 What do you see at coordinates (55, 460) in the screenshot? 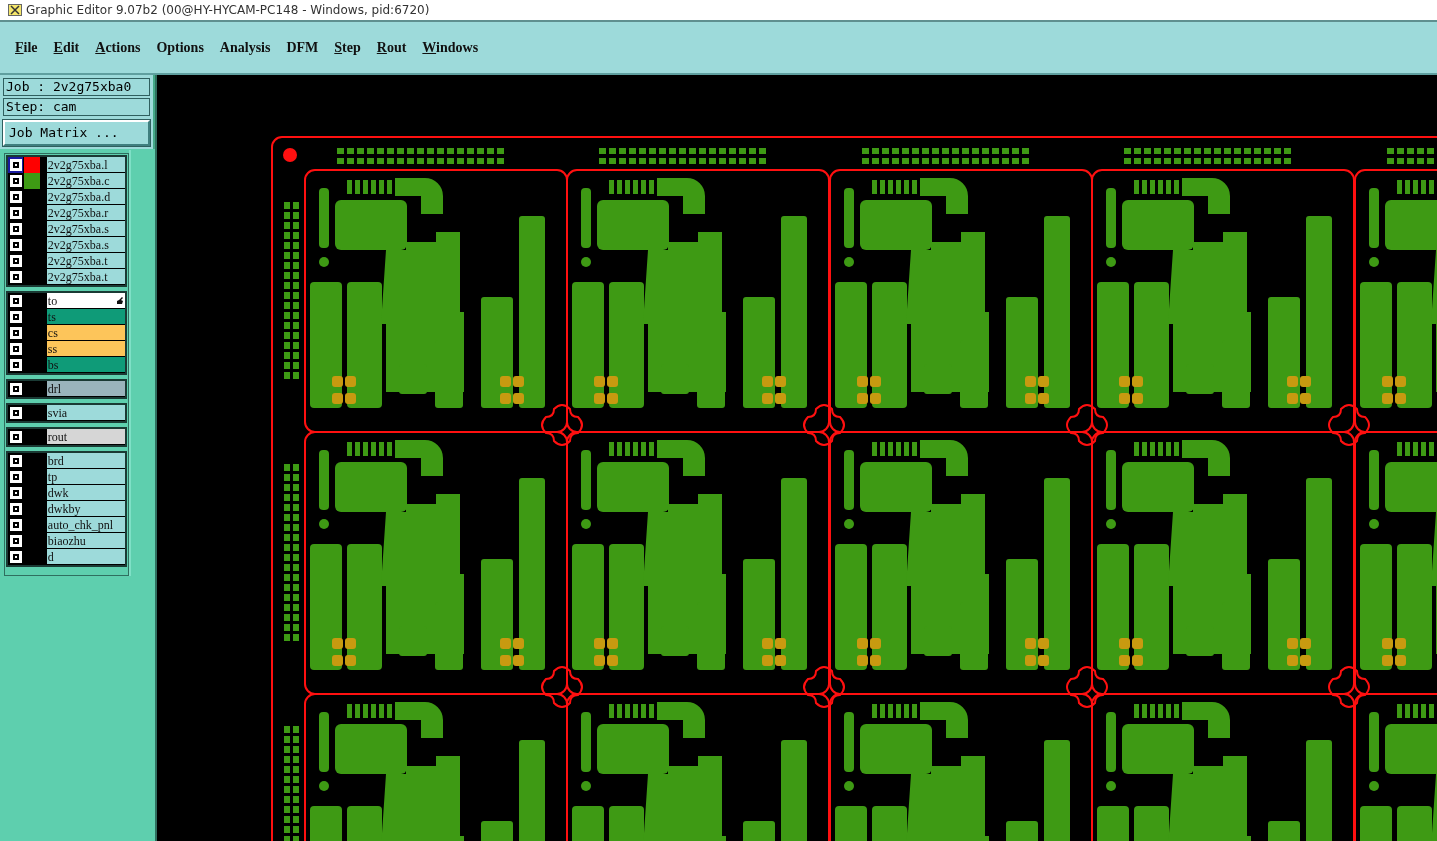
I see `layer-label: brd` at bounding box center [55, 460].